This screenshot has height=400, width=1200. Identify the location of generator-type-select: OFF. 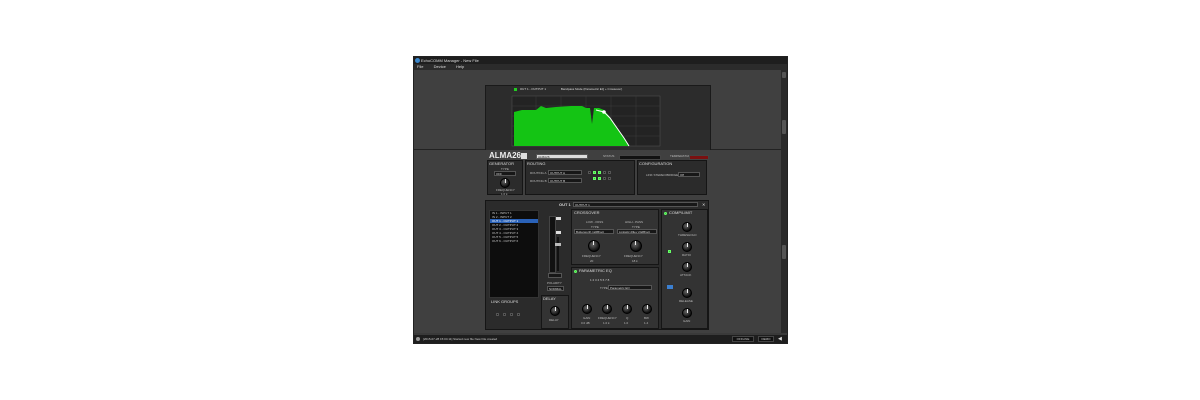
(505, 173).